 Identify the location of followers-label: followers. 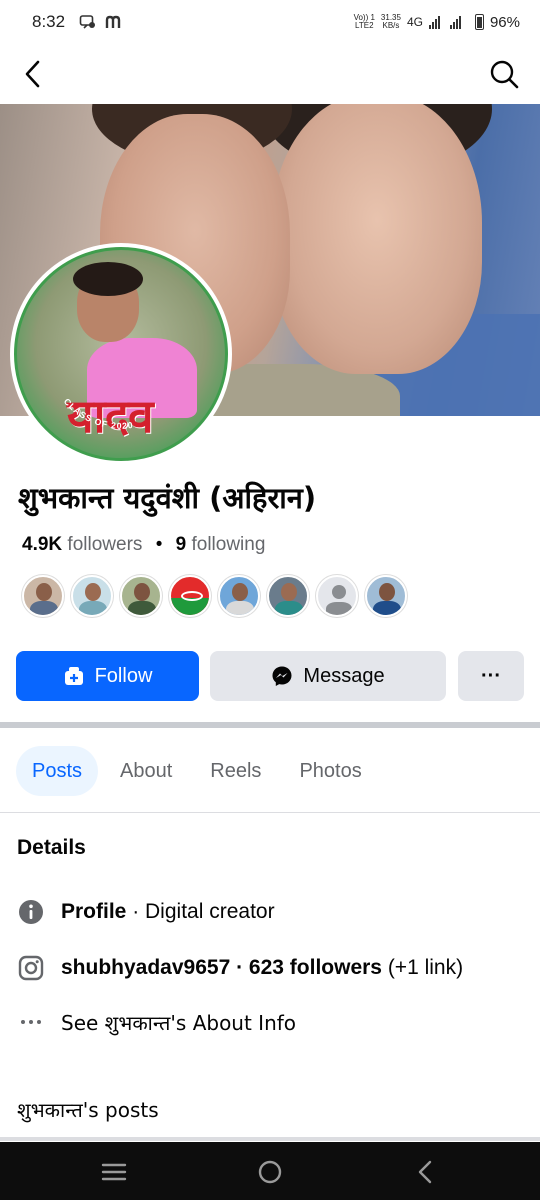
(104, 544).